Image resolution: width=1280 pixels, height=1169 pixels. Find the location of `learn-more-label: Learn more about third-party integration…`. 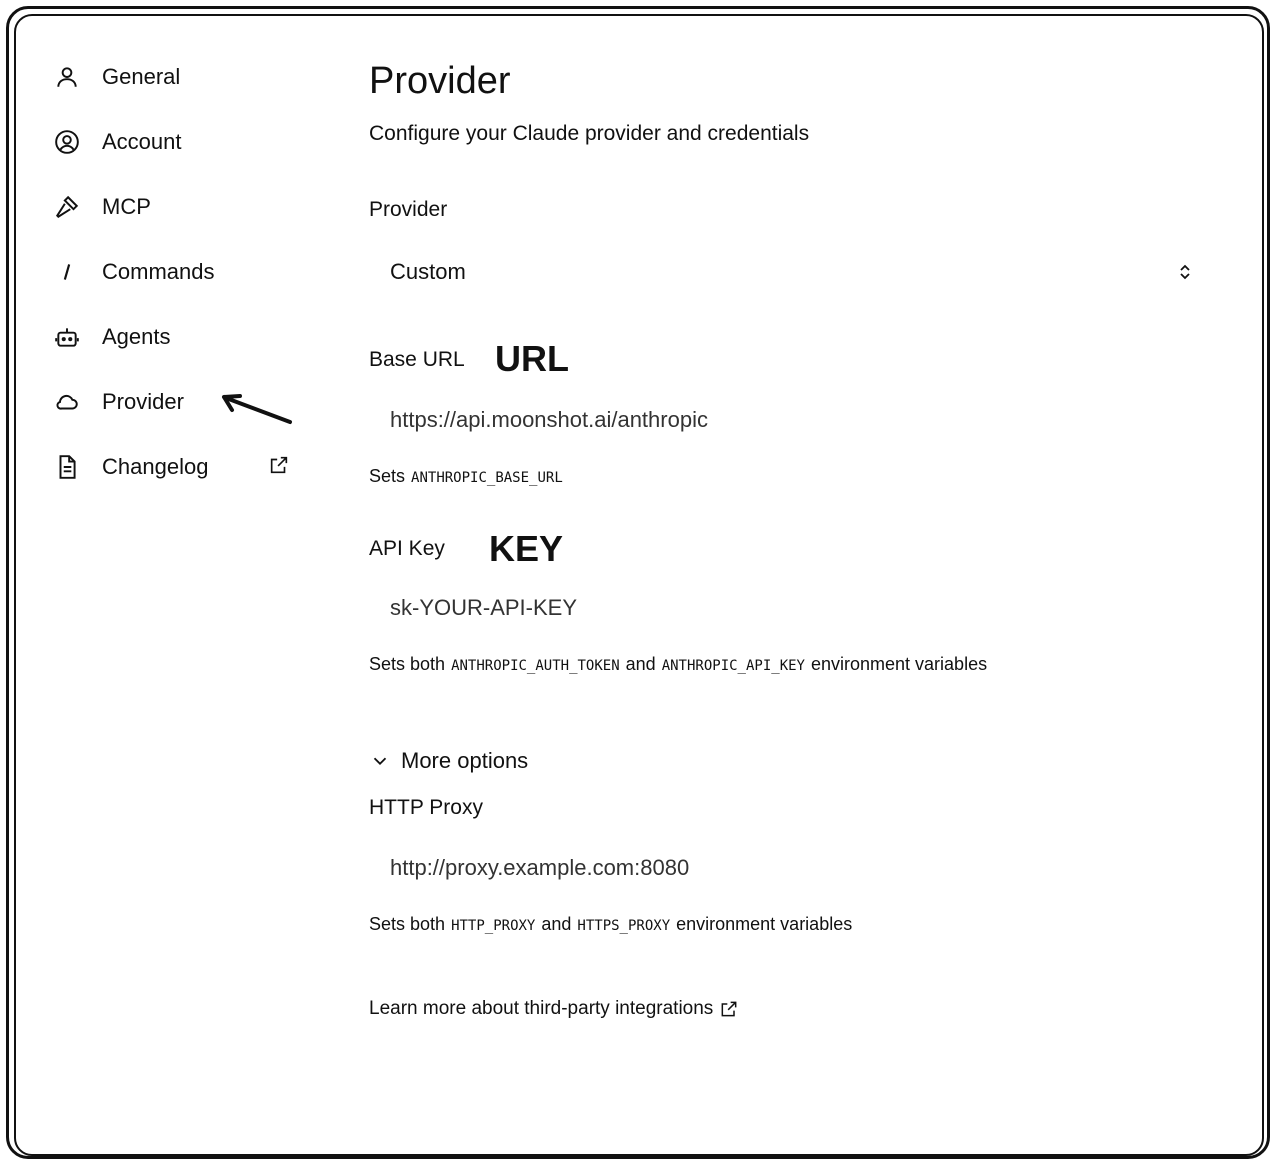

learn-more-label: Learn more about third-party integration… is located at coordinates (541, 1008).